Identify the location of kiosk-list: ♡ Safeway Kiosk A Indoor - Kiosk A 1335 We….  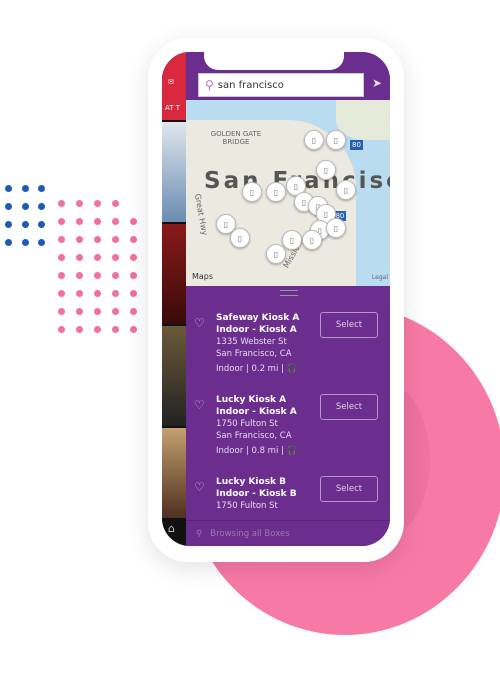
(288, 403).